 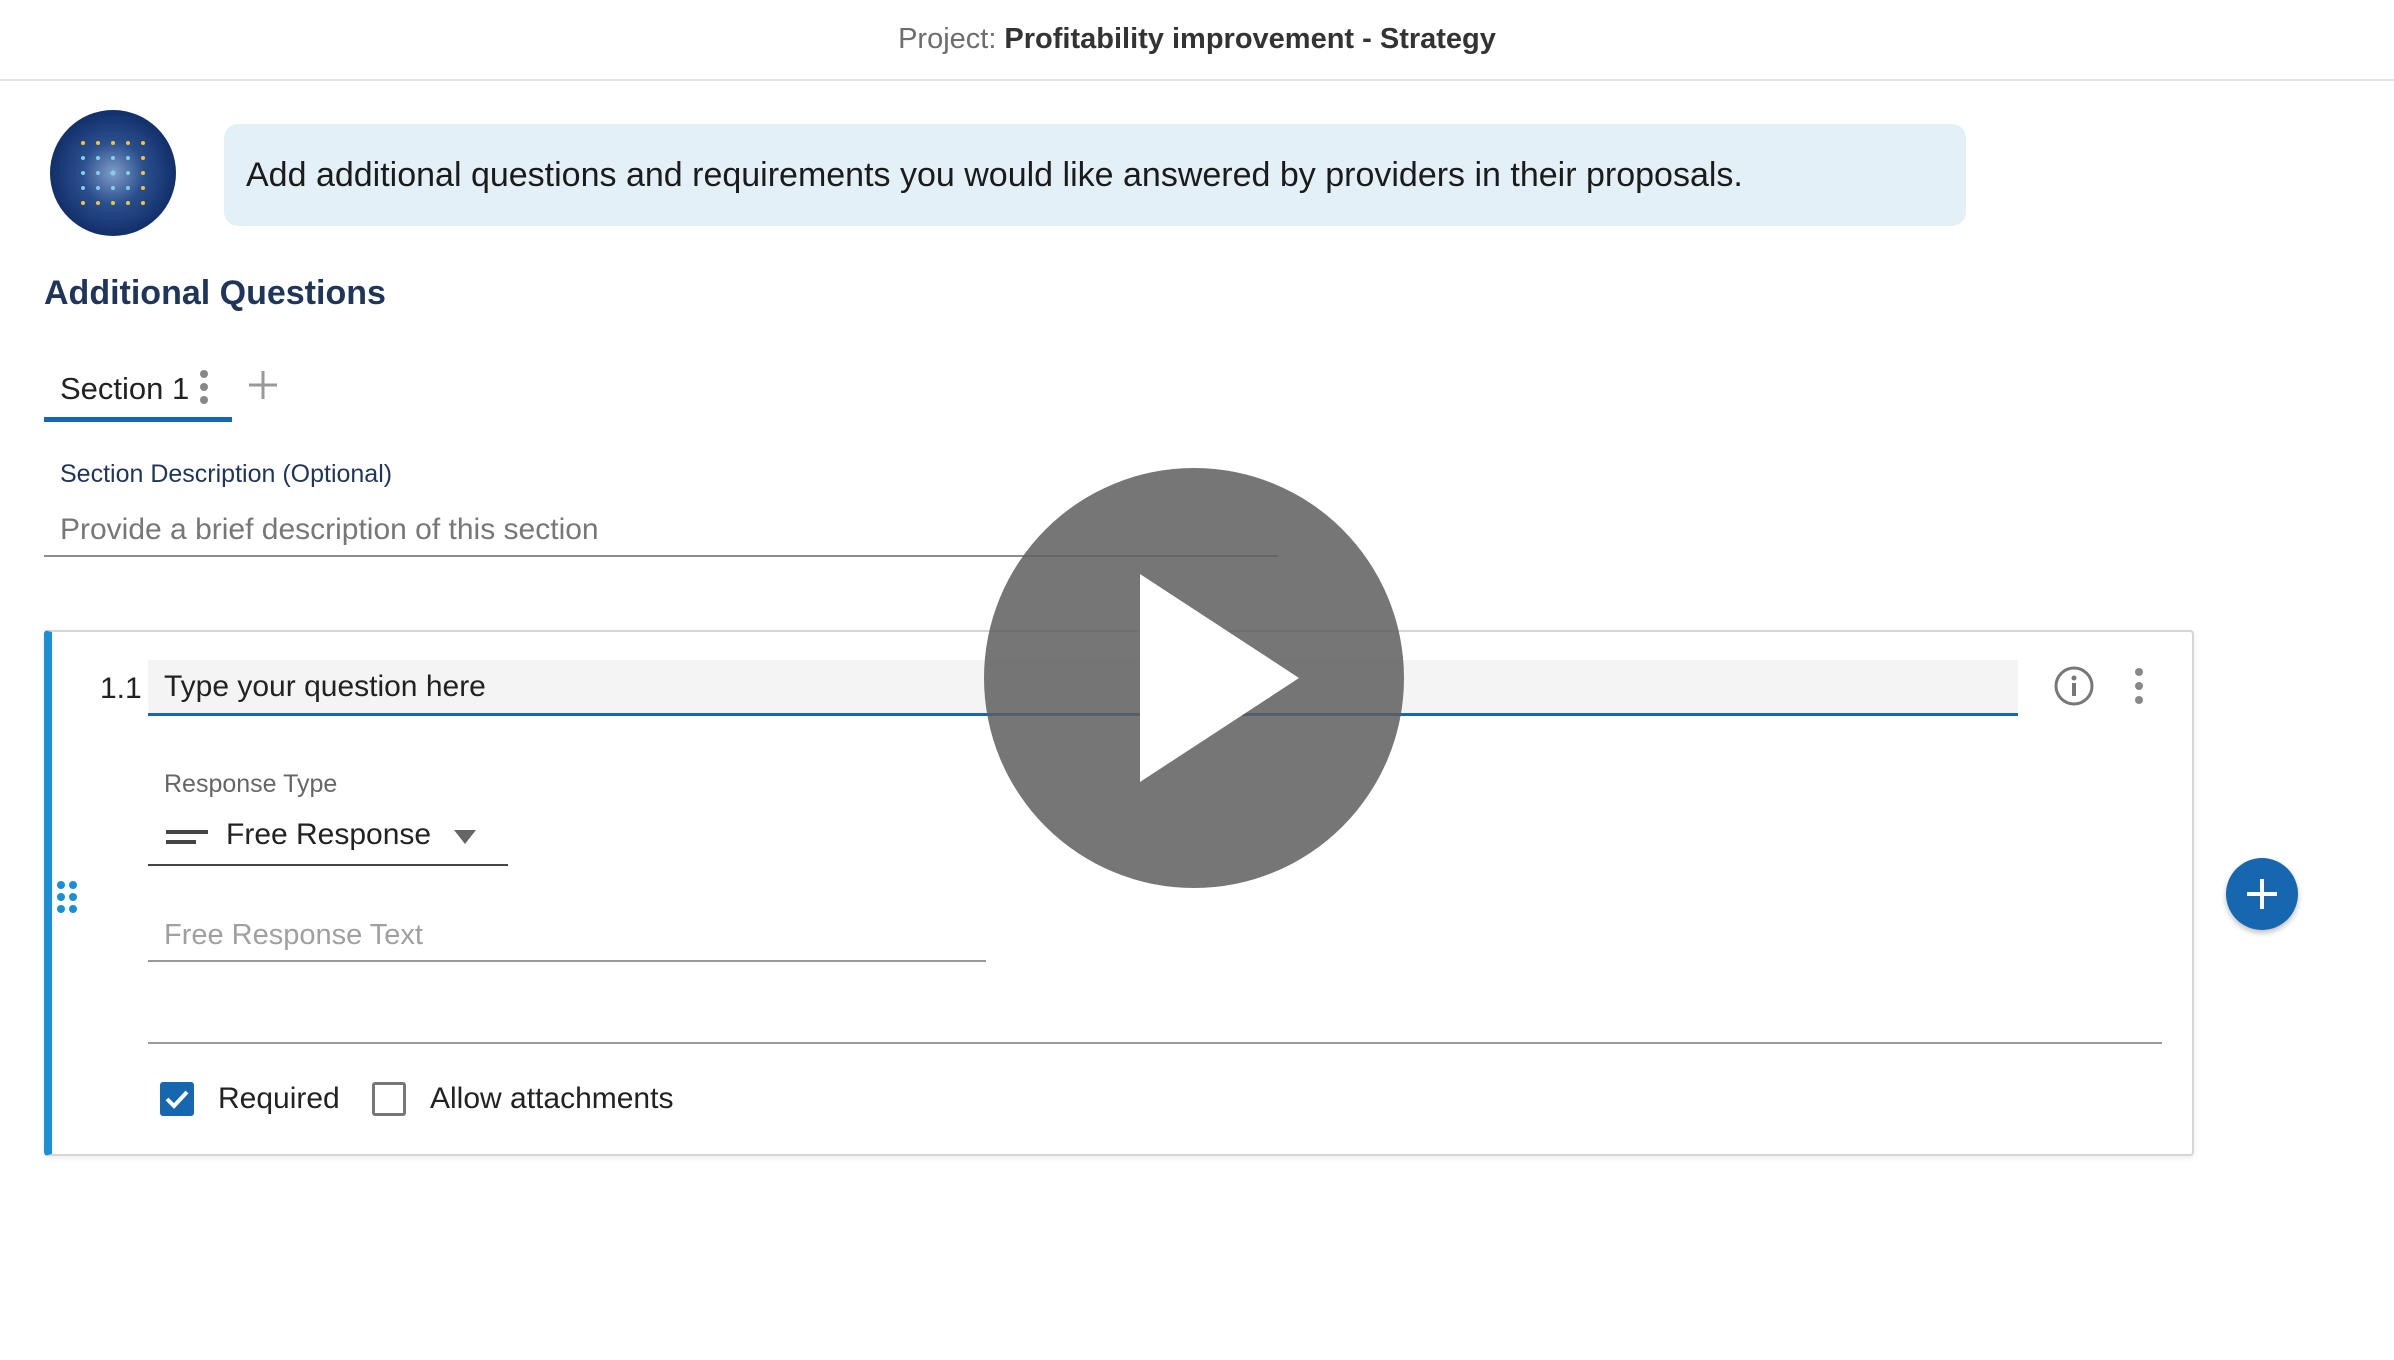 What do you see at coordinates (1155, 1043) in the screenshot?
I see `divider` at bounding box center [1155, 1043].